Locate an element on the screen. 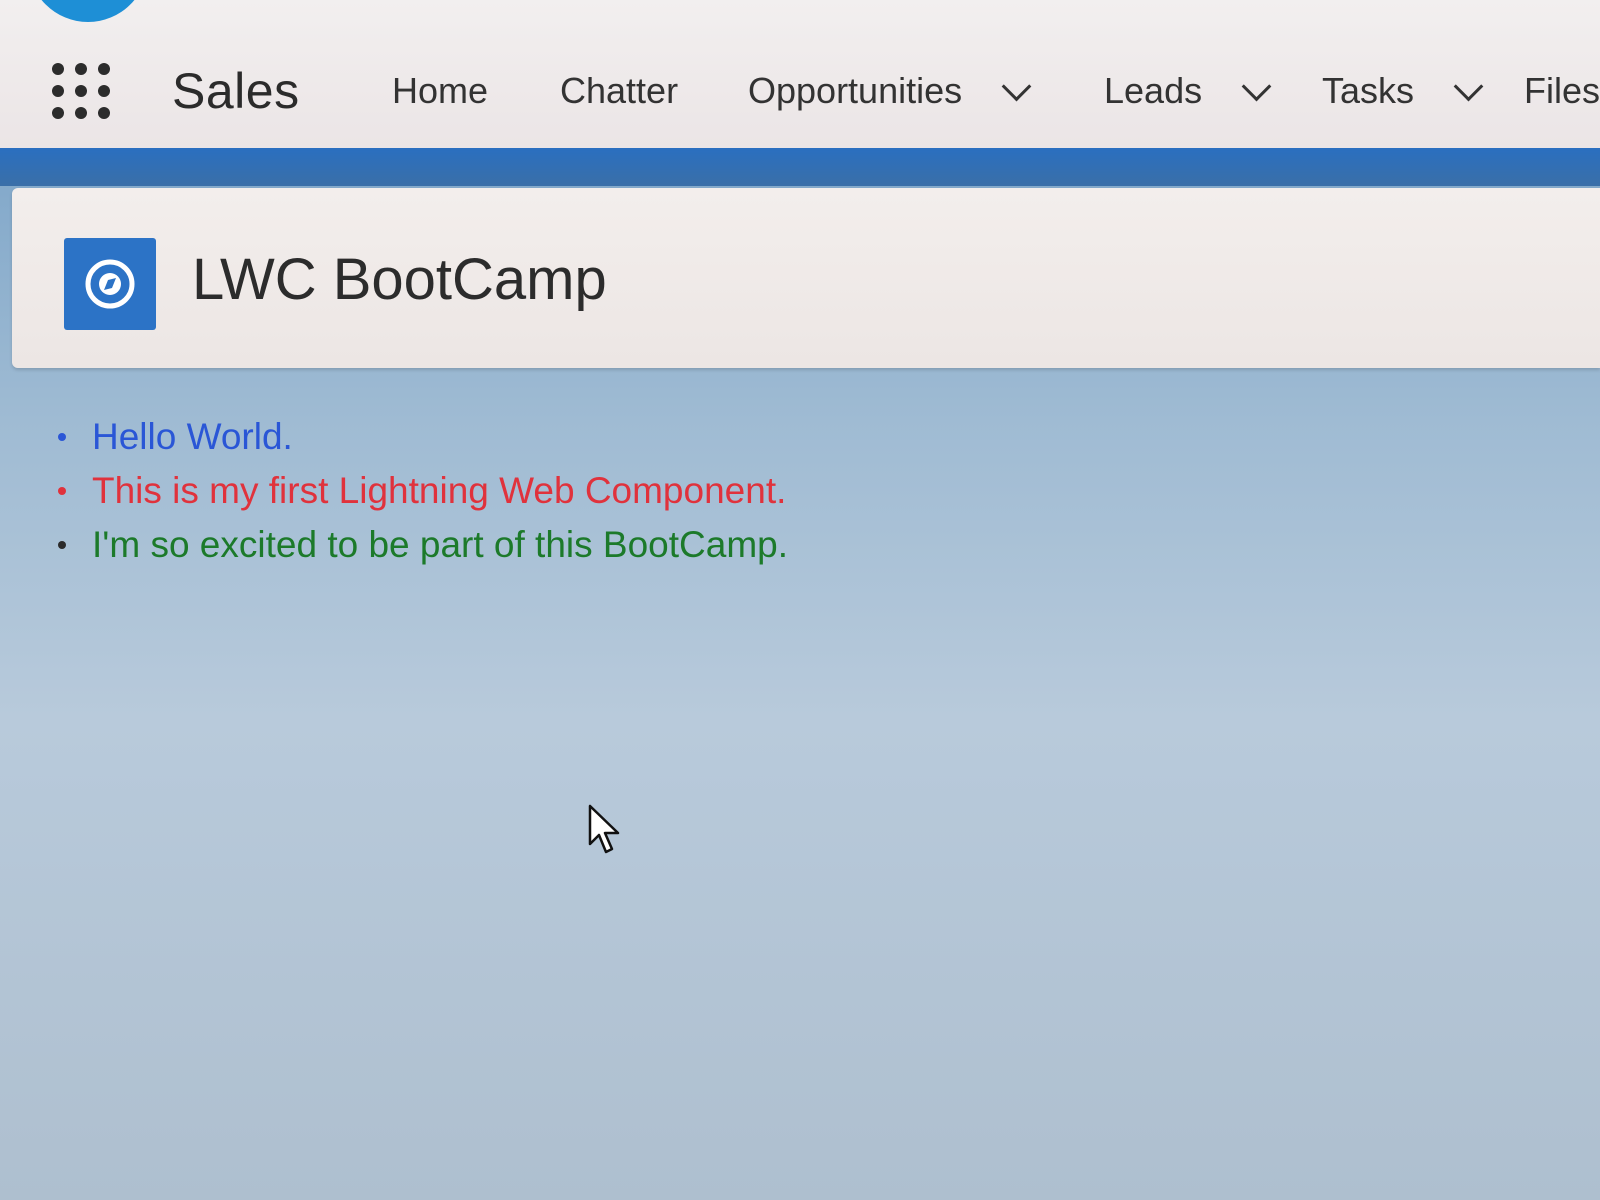 The width and height of the screenshot is (1600, 1200). list-item: Hello World. is located at coordinates (423, 437).